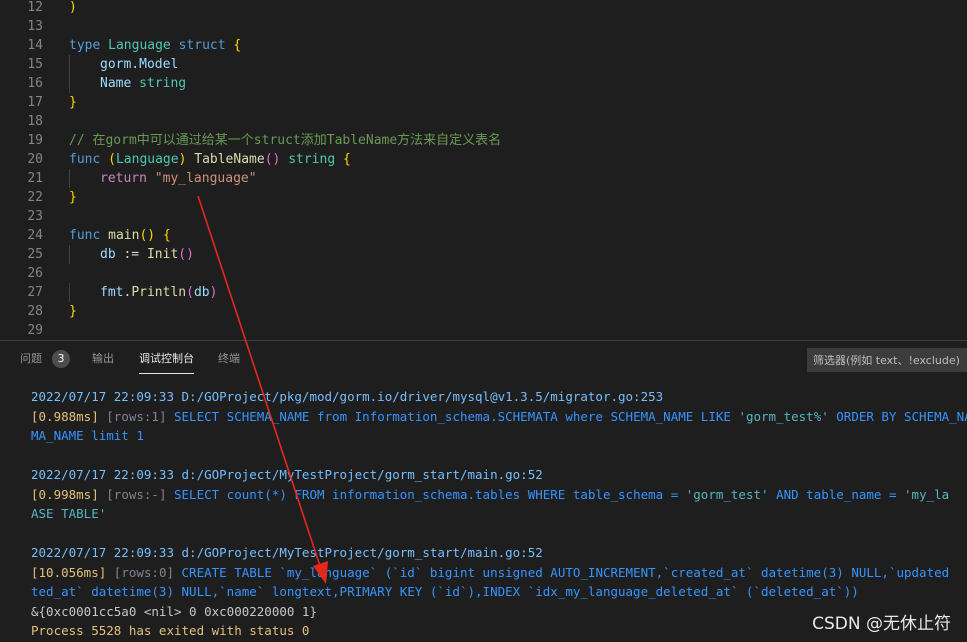 Image resolution: width=967 pixels, height=642 pixels. What do you see at coordinates (483, 45) in the screenshot?
I see `code-line: 14 type Language struct {` at bounding box center [483, 45].